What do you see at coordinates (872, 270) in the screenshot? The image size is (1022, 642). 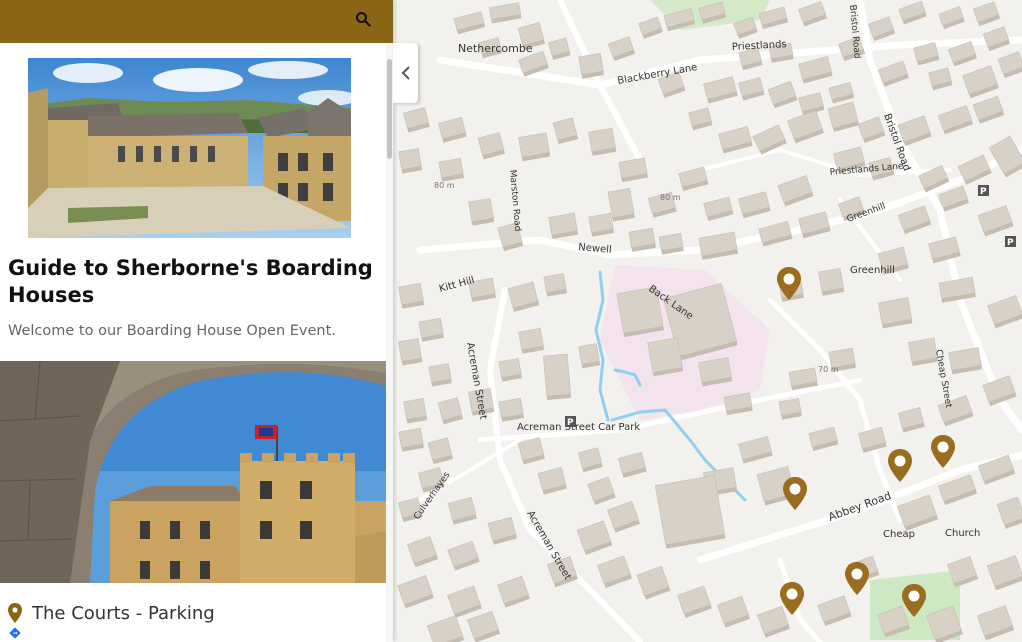 I see `label-greenhill-b: Greenhill` at bounding box center [872, 270].